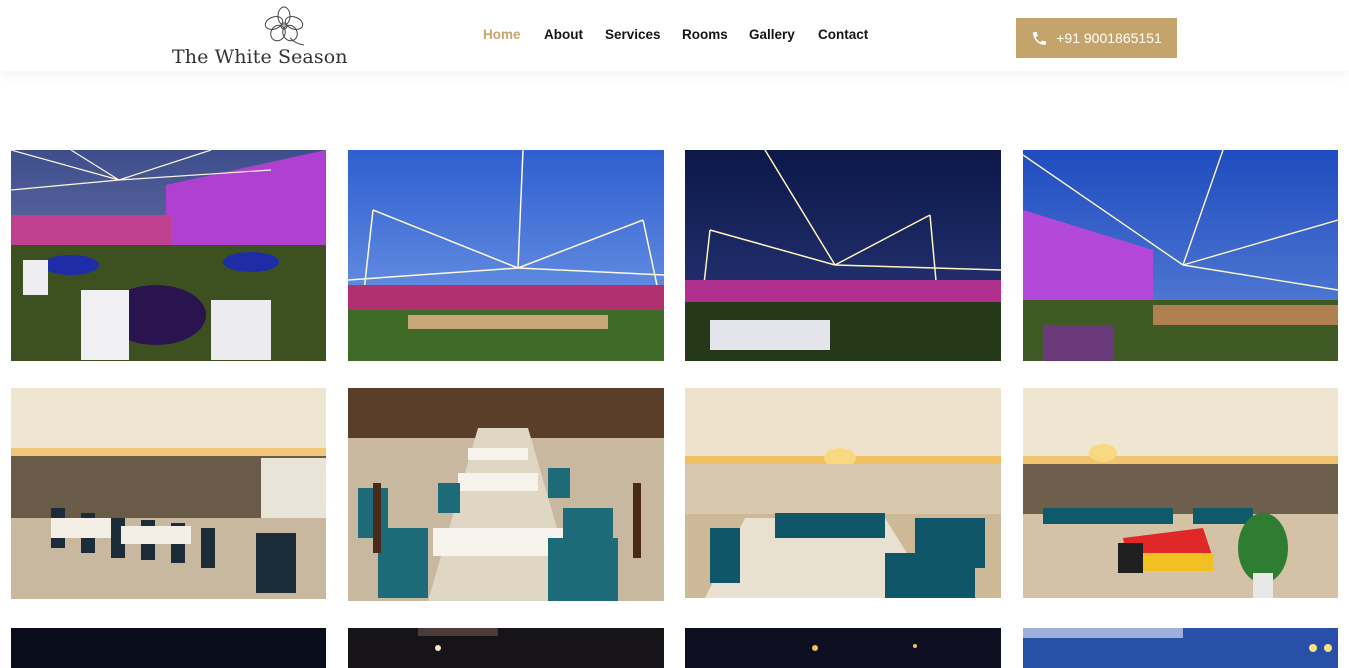 The image size is (1349, 668). I want to click on call-button: +91 9001865151, so click(1096, 38).